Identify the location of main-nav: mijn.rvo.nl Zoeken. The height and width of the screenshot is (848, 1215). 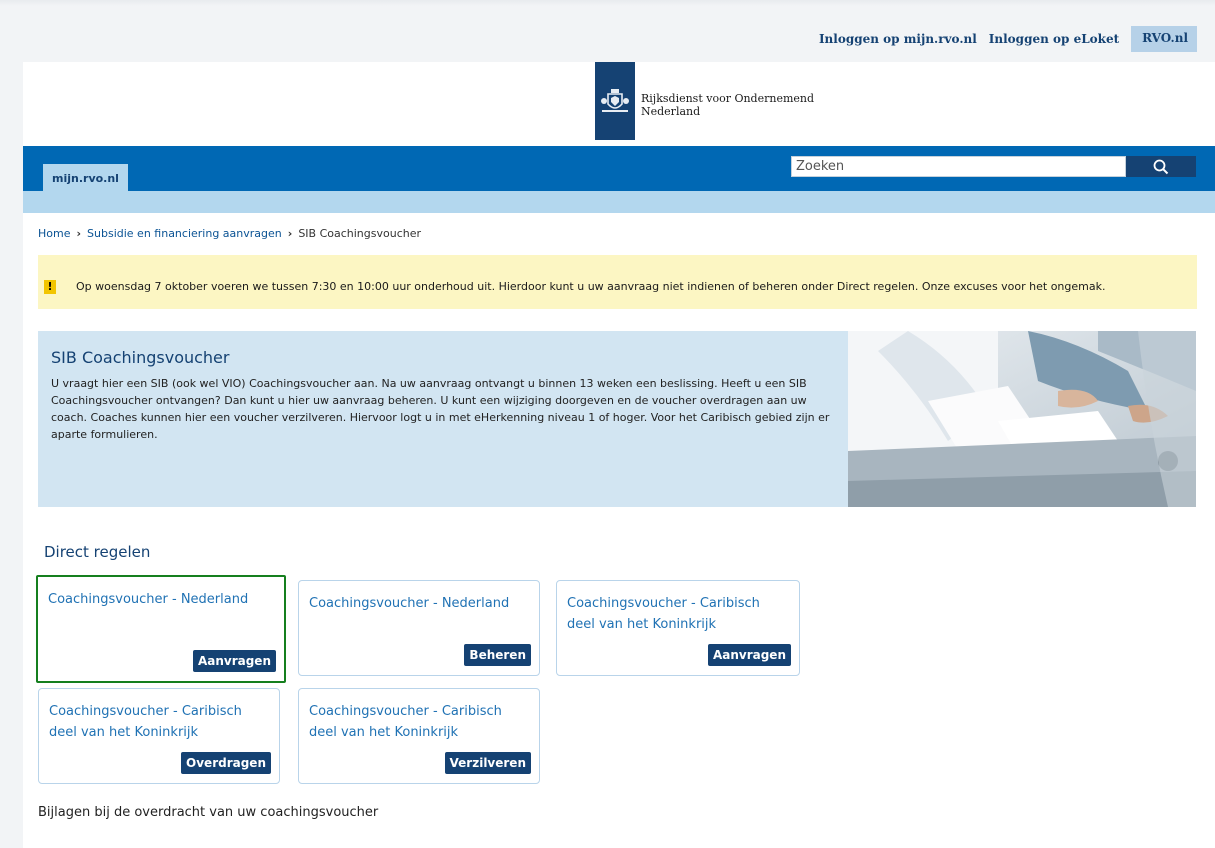
(619, 168).